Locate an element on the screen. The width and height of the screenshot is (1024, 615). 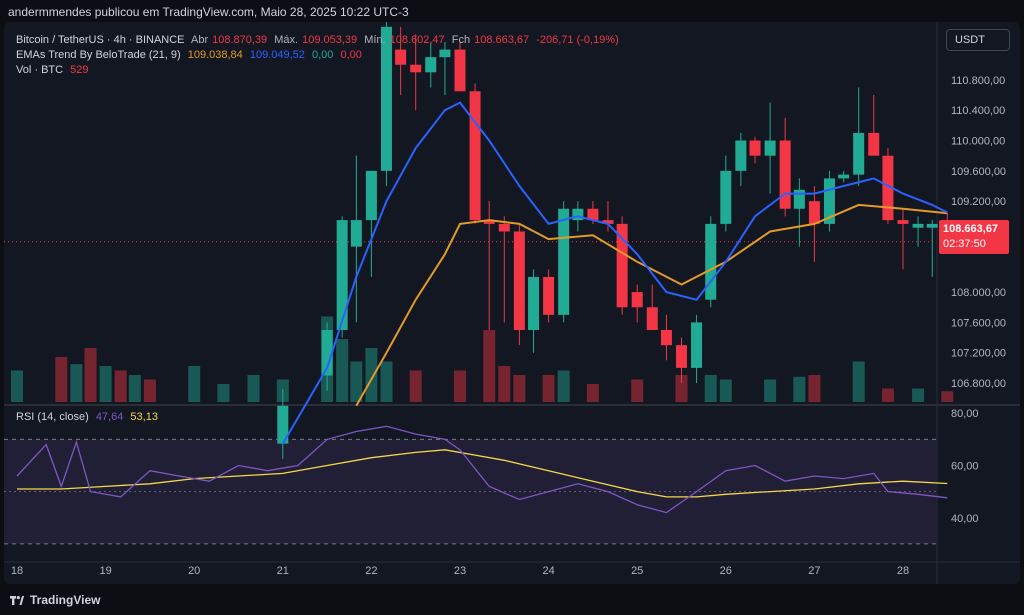
close-label: Fch is located at coordinates (461, 40).